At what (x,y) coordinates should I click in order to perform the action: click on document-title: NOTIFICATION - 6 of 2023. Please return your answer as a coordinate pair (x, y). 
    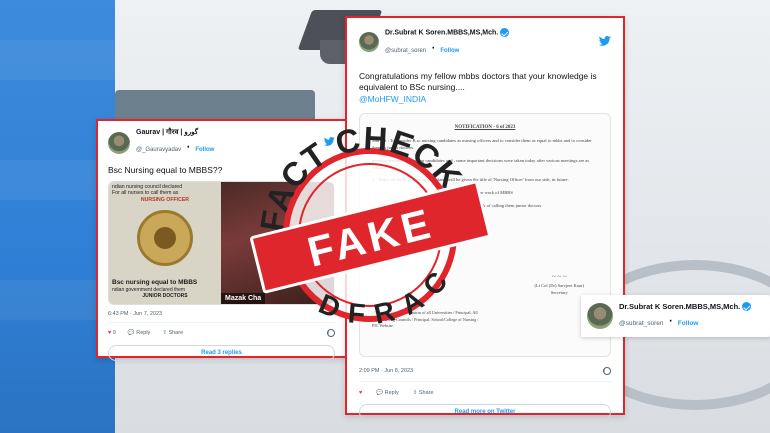
    Looking at the image, I should click on (485, 128).